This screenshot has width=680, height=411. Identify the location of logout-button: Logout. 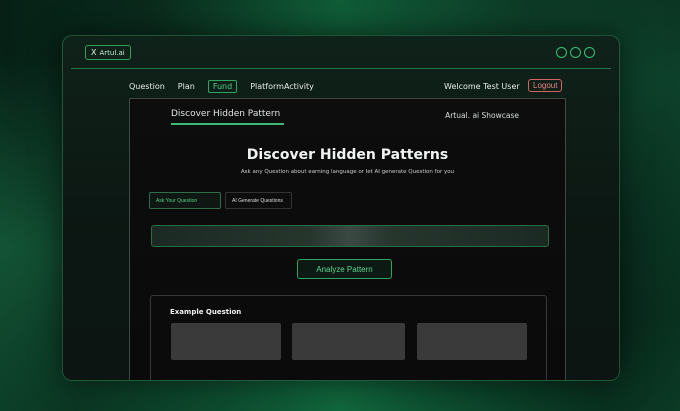
(545, 85).